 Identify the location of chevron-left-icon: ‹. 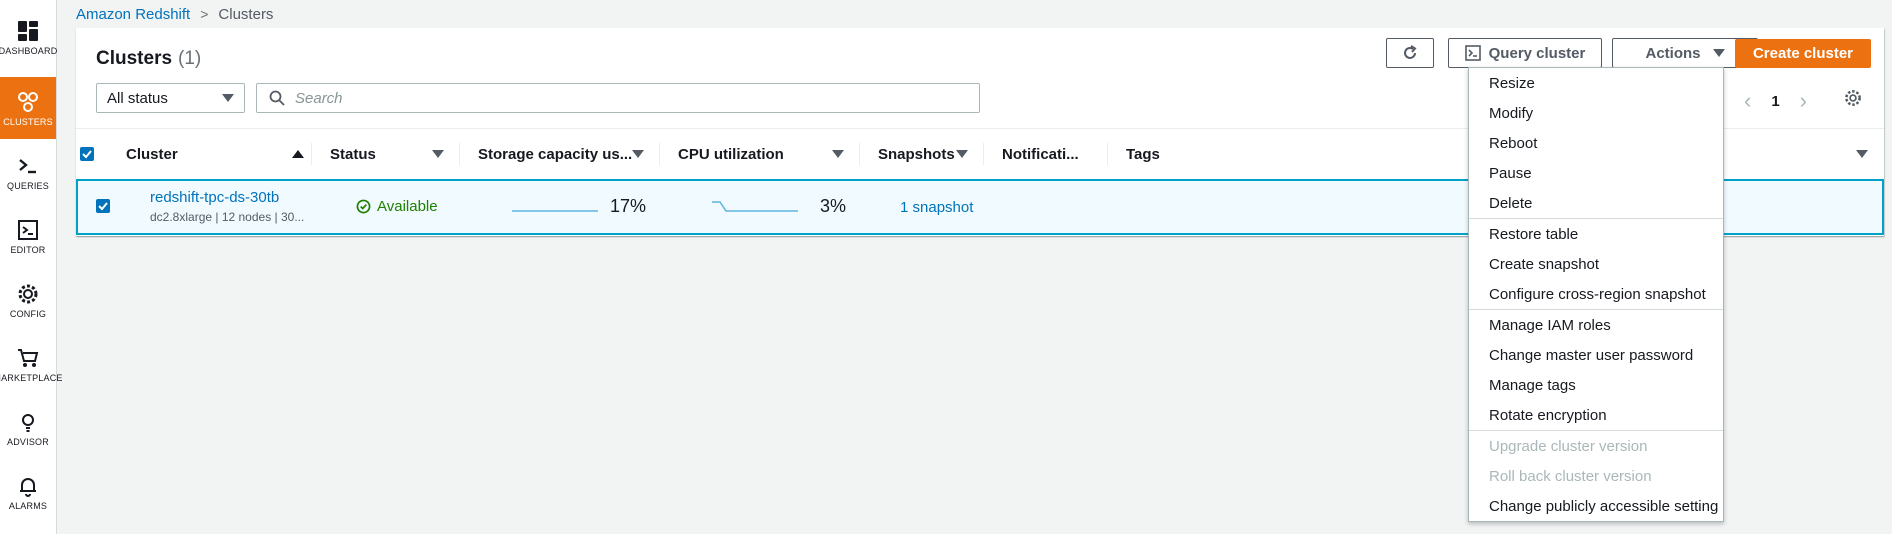
(1747, 101).